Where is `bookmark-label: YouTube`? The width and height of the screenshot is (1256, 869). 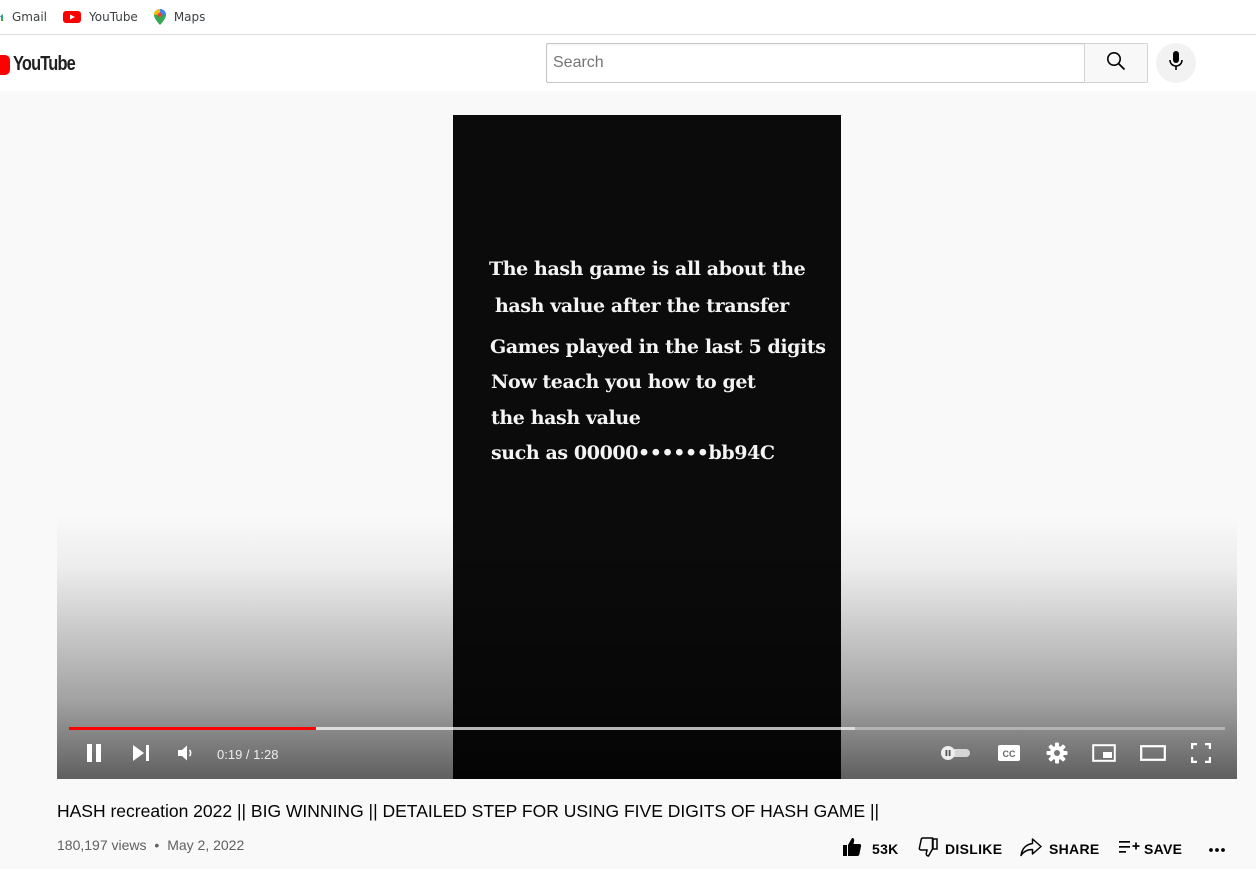
bookmark-label: YouTube is located at coordinates (113, 17).